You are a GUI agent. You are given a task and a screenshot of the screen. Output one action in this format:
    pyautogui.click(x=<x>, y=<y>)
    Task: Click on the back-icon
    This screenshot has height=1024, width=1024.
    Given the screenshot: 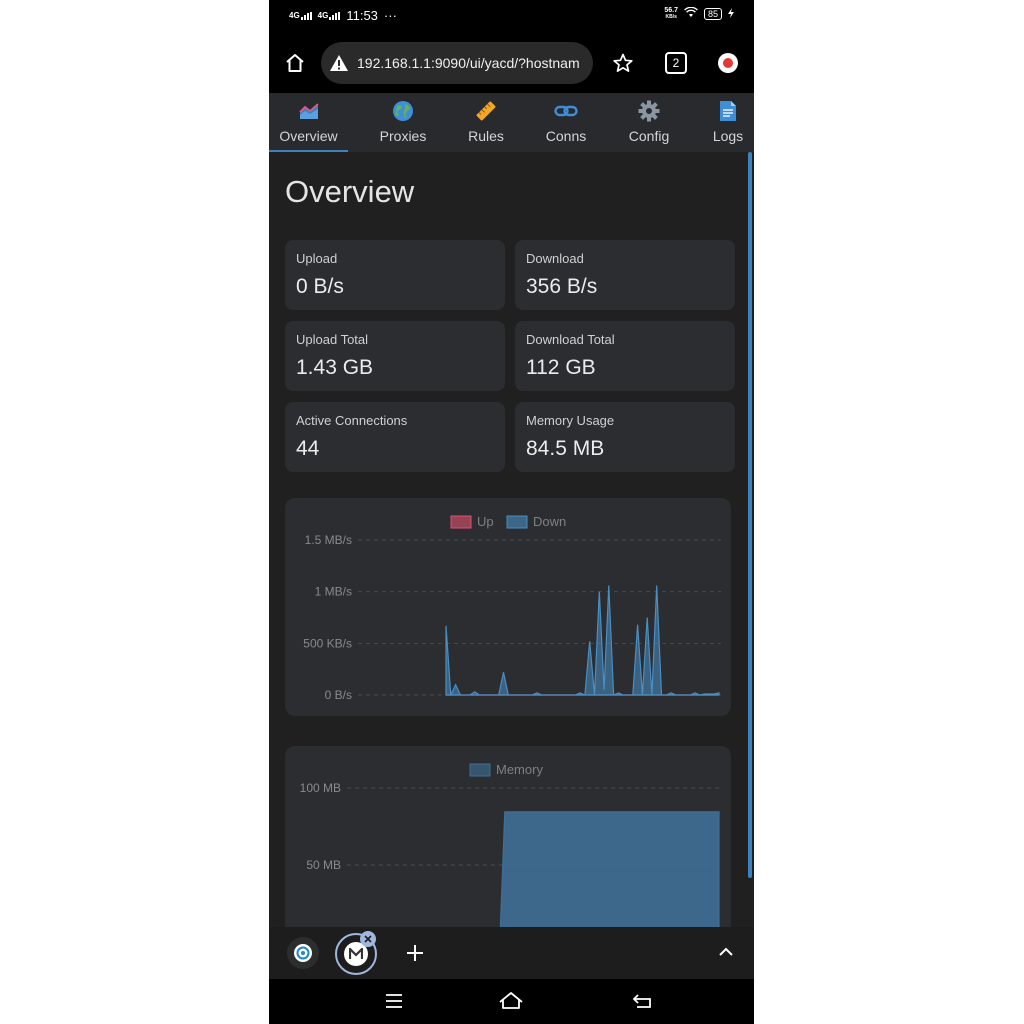 What is the action you would take?
    pyautogui.click(x=641, y=1001)
    